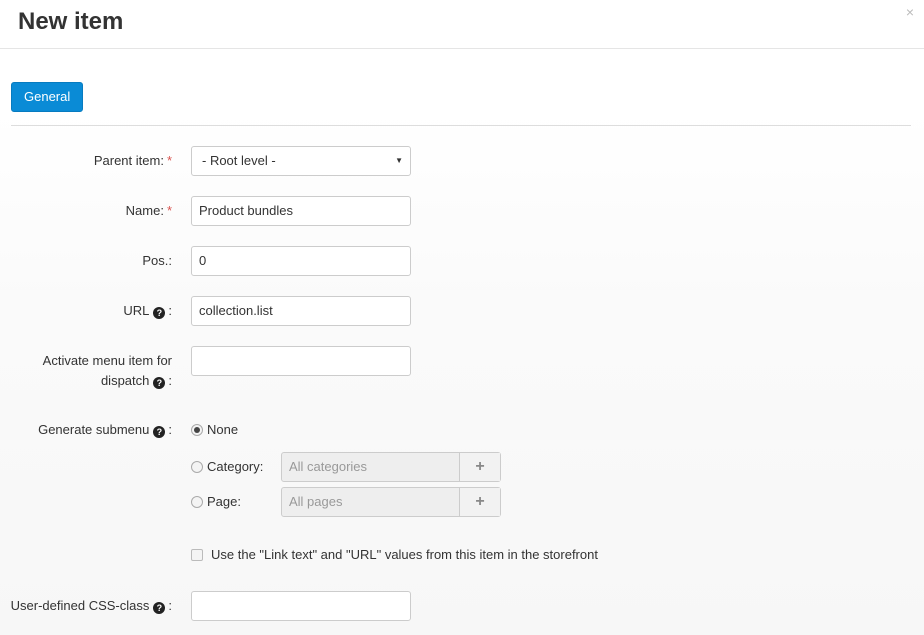 Image resolution: width=924 pixels, height=635 pixels. What do you see at coordinates (144, 210) in the screenshot?
I see `name-label-text: Name:` at bounding box center [144, 210].